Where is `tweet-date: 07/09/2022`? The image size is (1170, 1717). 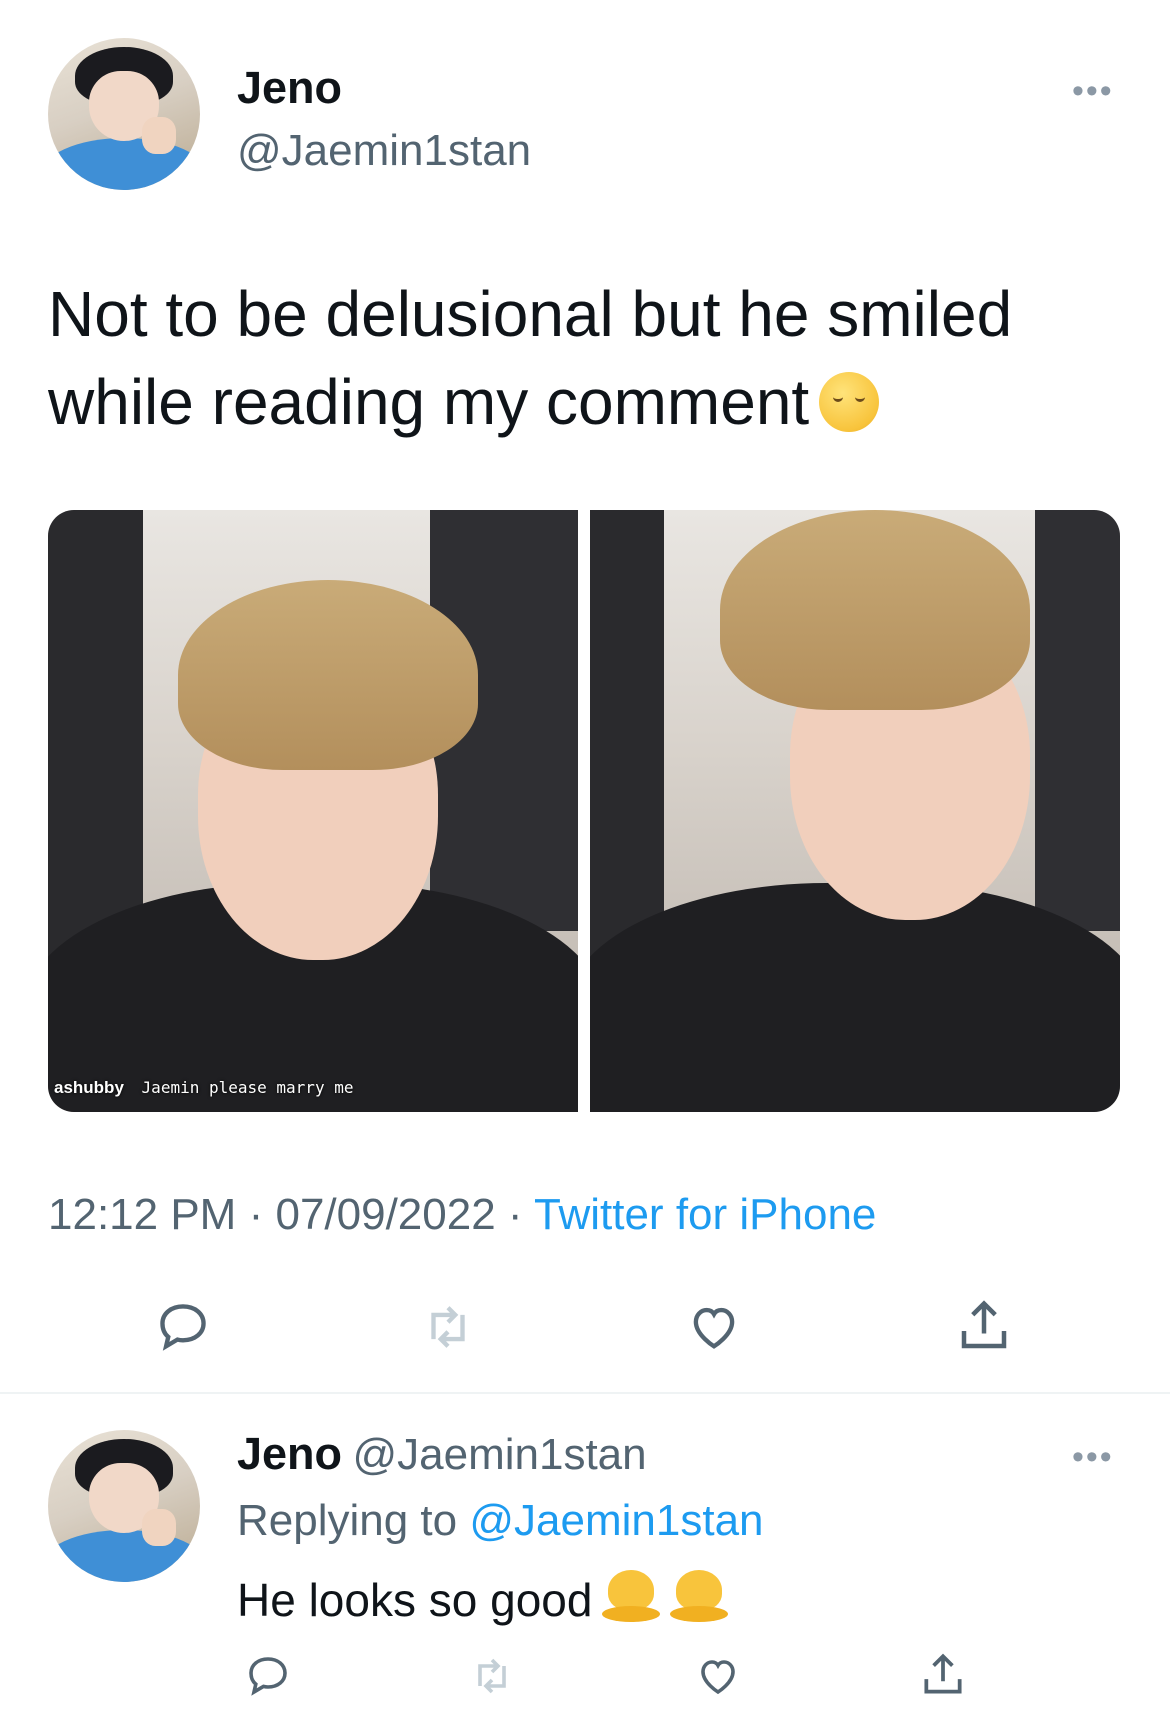 tweet-date: 07/09/2022 is located at coordinates (385, 1214).